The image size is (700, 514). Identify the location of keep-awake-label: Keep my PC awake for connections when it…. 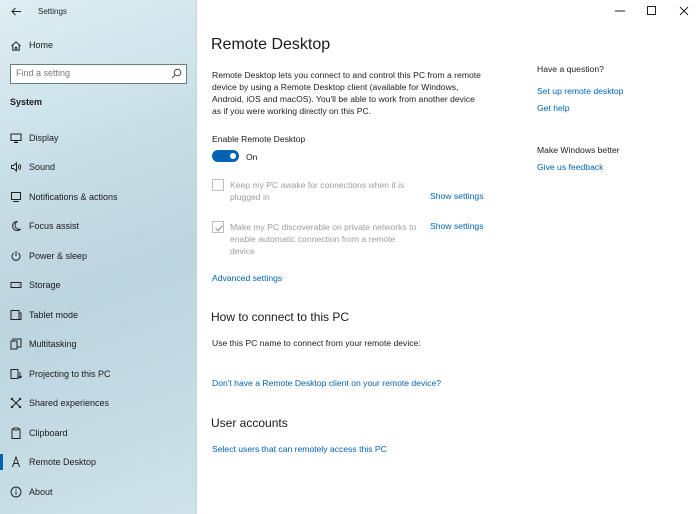
(317, 191).